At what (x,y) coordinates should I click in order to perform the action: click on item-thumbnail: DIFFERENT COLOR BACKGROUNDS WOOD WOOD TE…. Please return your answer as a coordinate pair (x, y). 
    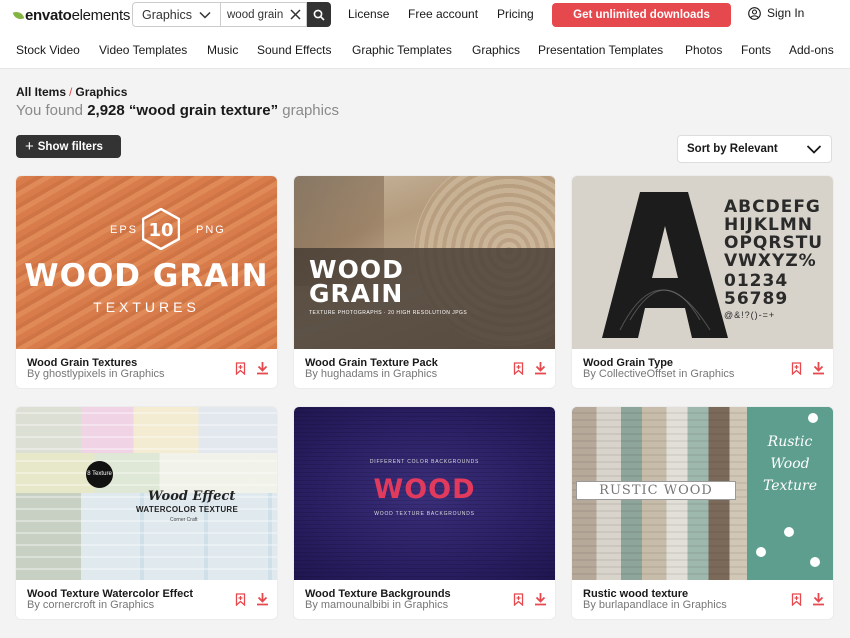
    Looking at the image, I should click on (424, 493).